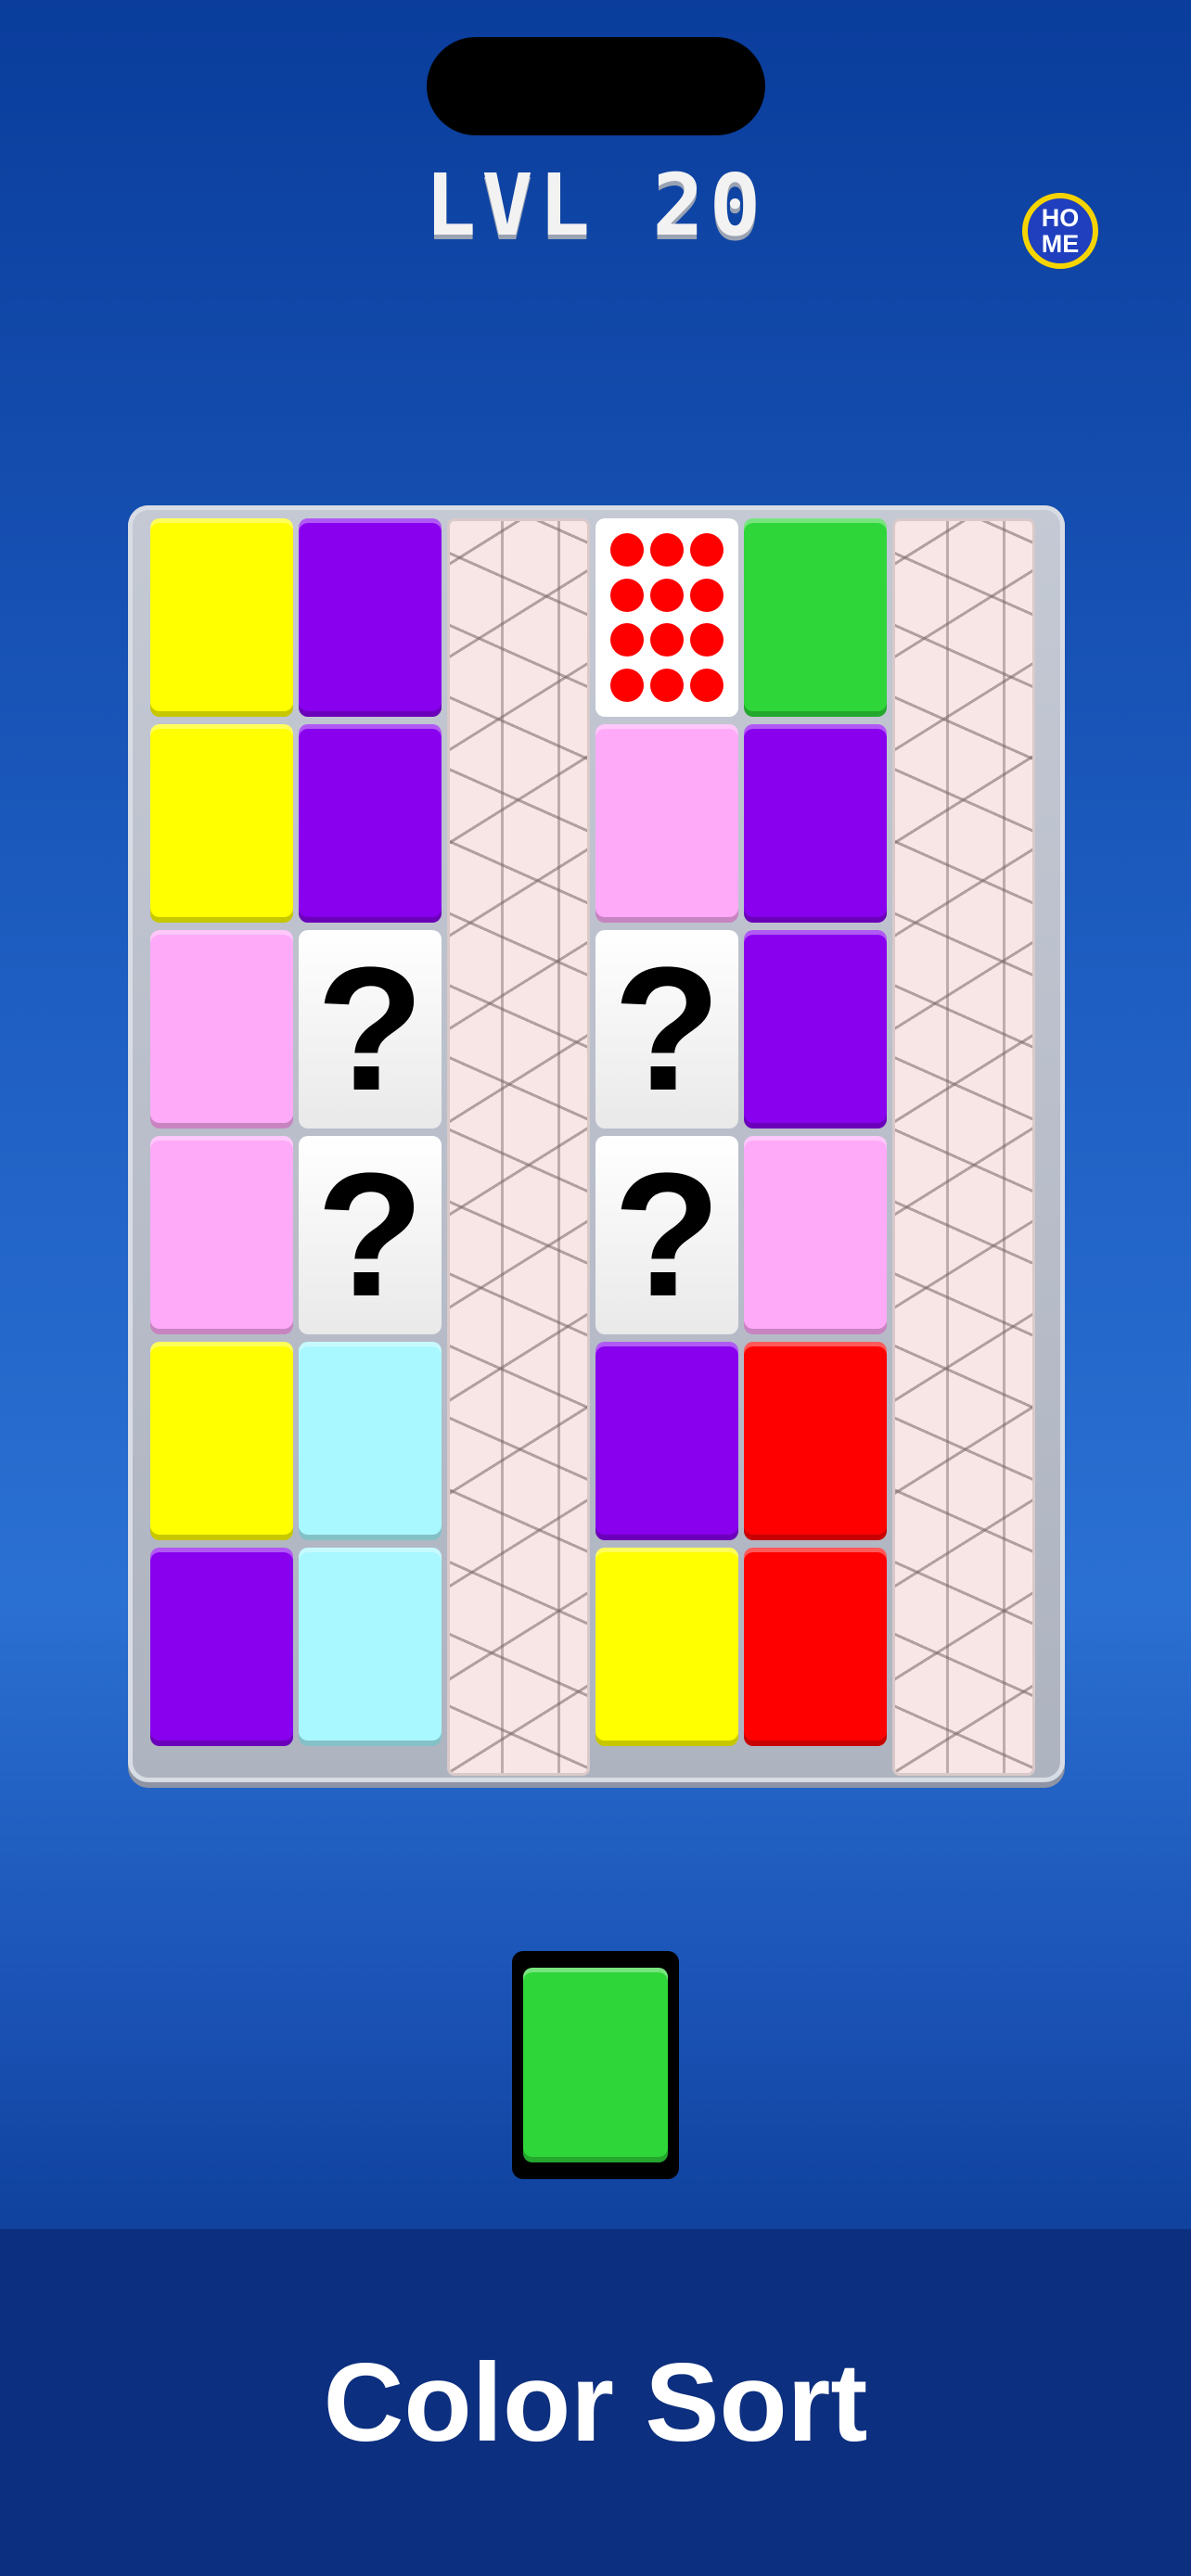  What do you see at coordinates (596, 86) in the screenshot?
I see `device-notch` at bounding box center [596, 86].